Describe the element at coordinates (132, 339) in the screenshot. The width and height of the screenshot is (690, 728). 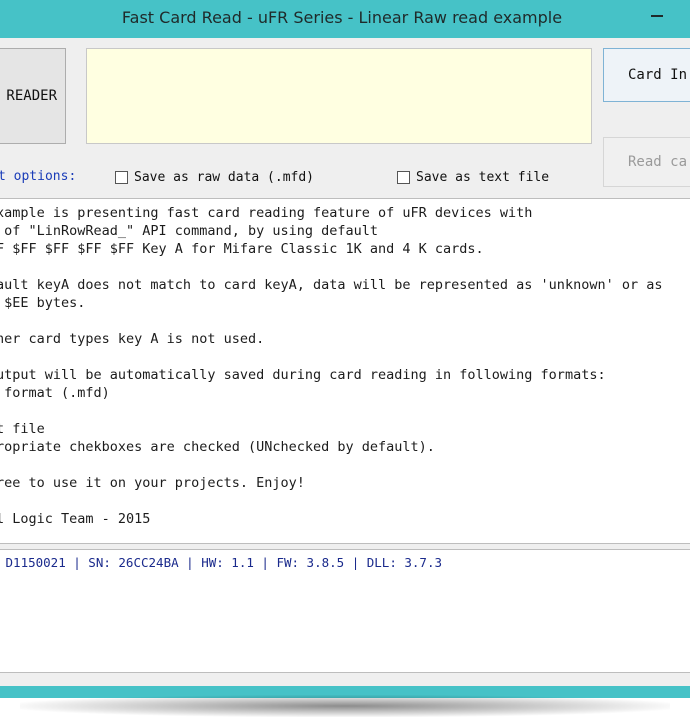
I see `info-line: her card types key A is not used.` at that location.